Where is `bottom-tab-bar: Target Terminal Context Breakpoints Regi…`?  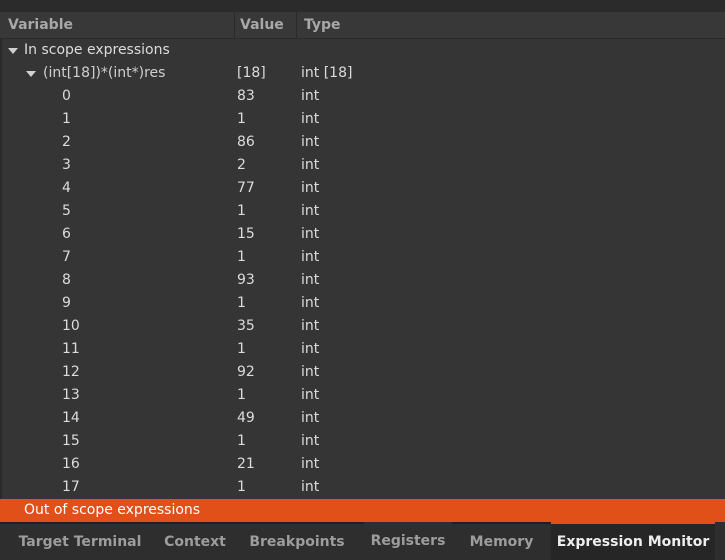 bottom-tab-bar: Target Terminal Context Breakpoints Regi… is located at coordinates (362, 541).